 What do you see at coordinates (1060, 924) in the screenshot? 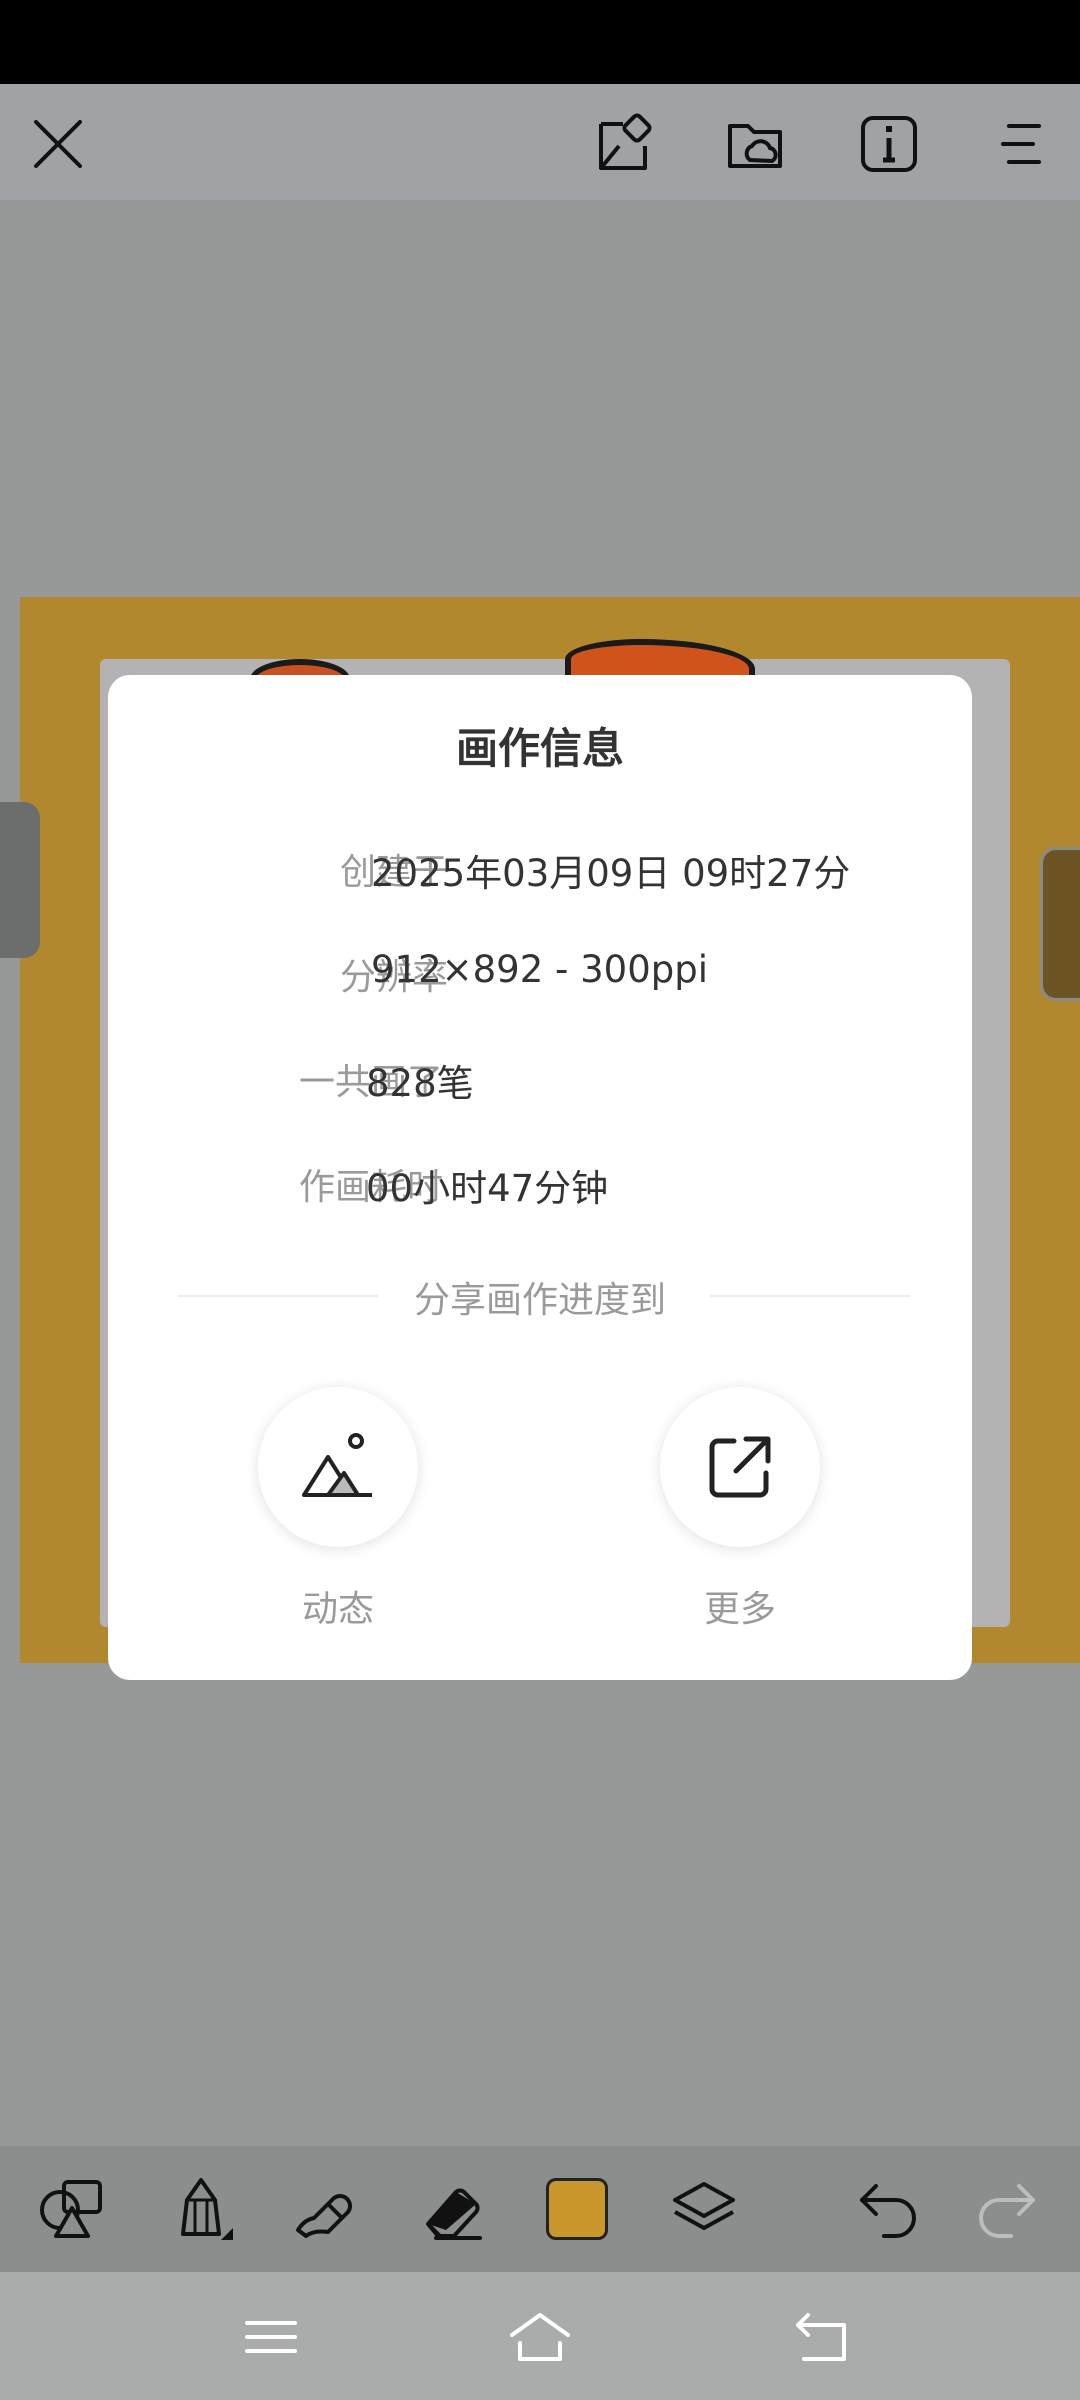
I see `opacity-slider` at bounding box center [1060, 924].